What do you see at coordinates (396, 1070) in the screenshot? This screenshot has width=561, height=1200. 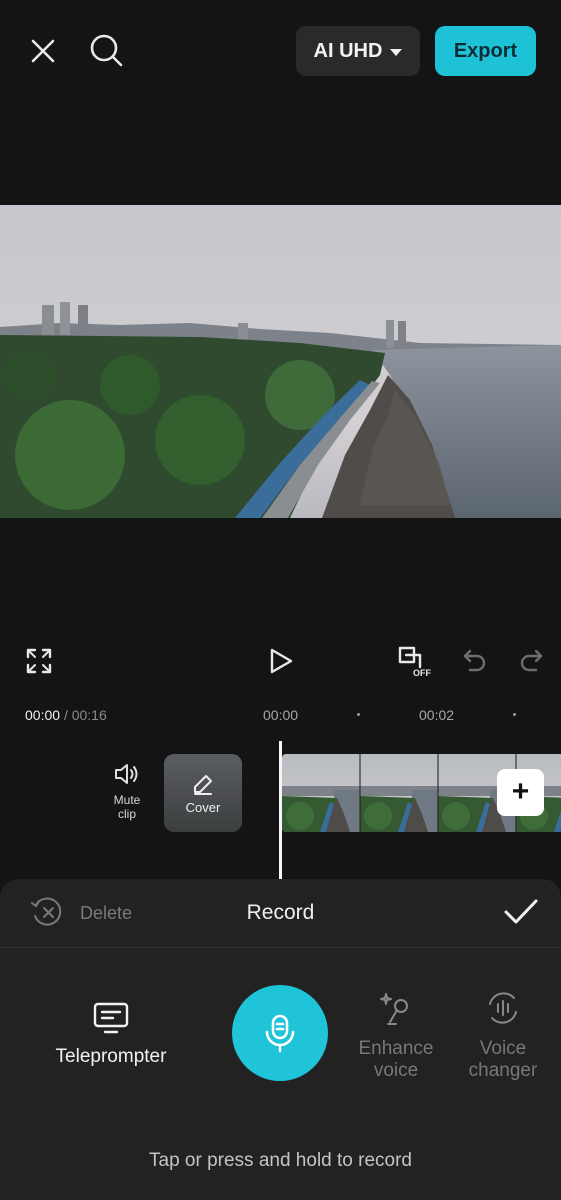 I see `enhance-label: voice` at bounding box center [396, 1070].